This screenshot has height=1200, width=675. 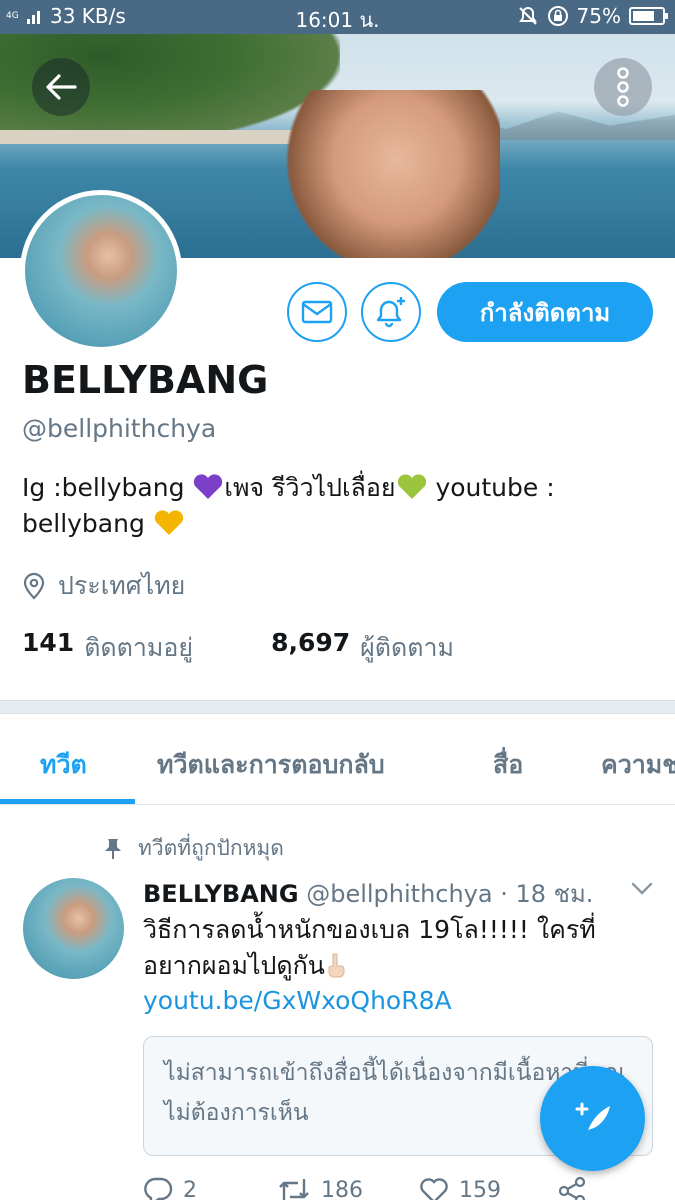 I want to click on retweet-action: 186, so click(x=320, y=1188).